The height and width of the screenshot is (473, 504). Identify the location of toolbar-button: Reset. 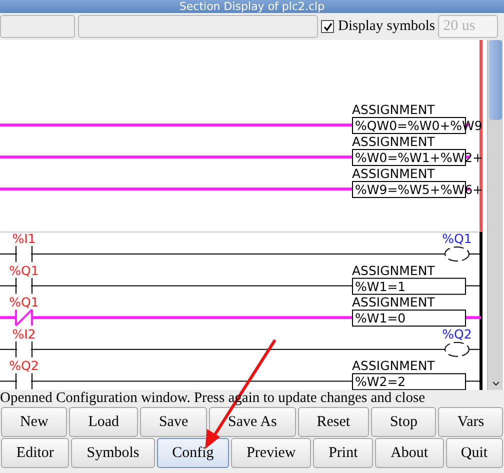
(334, 422).